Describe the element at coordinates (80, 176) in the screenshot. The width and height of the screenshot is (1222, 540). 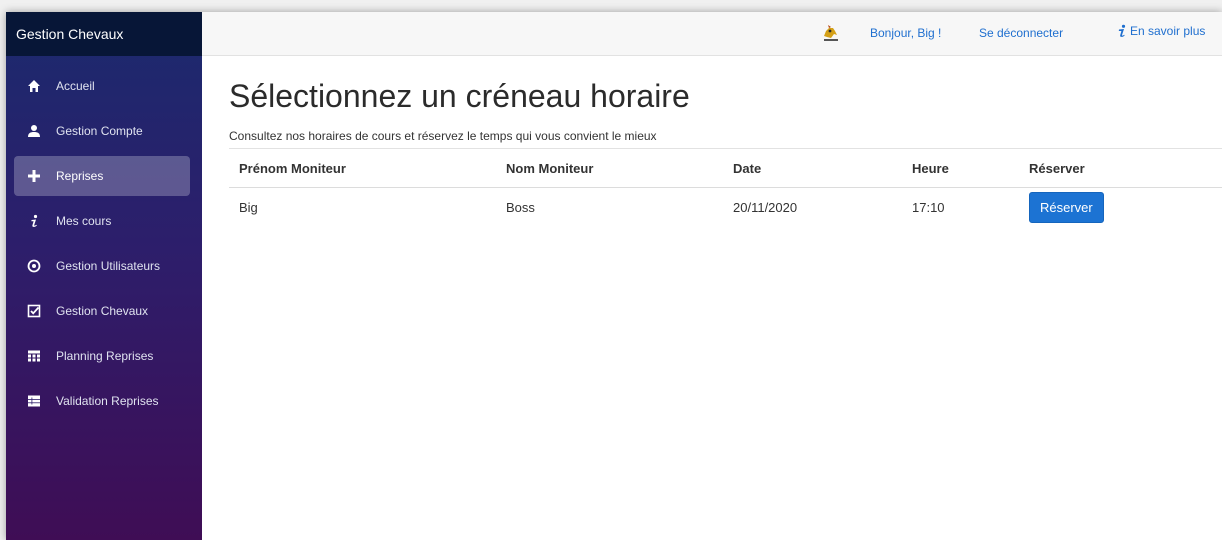
I see `sidebar-item-label: Reprises` at that location.